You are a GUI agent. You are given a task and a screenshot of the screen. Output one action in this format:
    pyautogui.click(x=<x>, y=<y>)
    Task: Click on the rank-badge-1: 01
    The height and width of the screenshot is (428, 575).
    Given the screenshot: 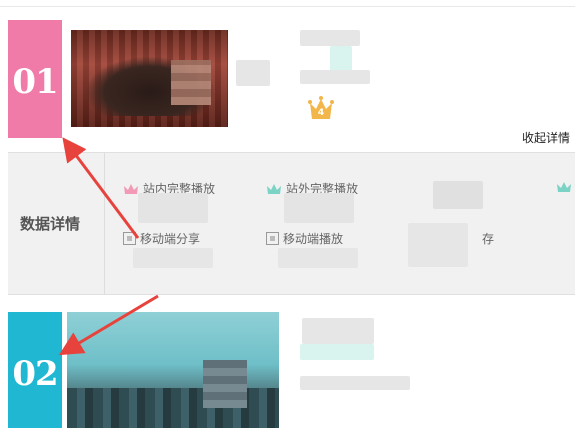 What is the action you would take?
    pyautogui.click(x=35, y=79)
    